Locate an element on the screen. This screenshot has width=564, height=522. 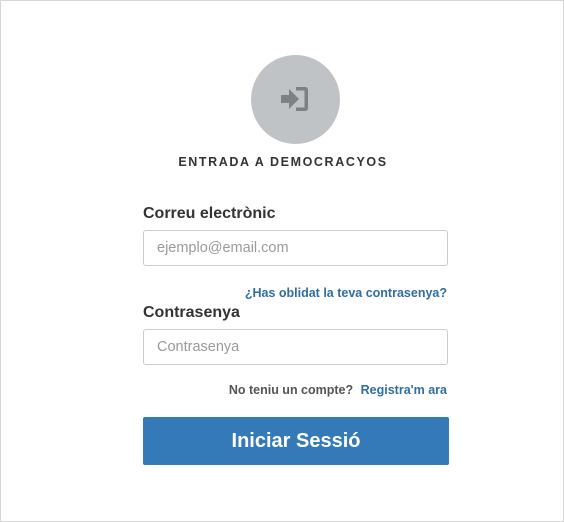
signup-prompt-row: No teniu un compte? Registra'm ara is located at coordinates (338, 390).